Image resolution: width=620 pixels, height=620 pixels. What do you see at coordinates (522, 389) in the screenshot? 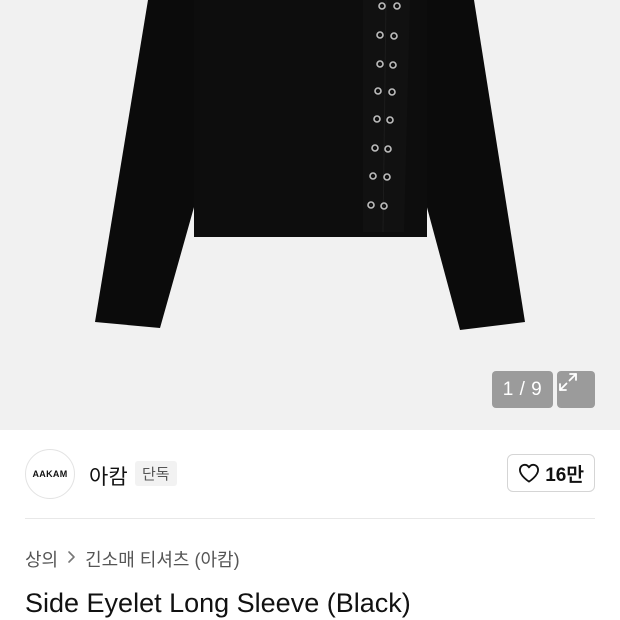
I see `image-counter: 1 / 9` at bounding box center [522, 389].